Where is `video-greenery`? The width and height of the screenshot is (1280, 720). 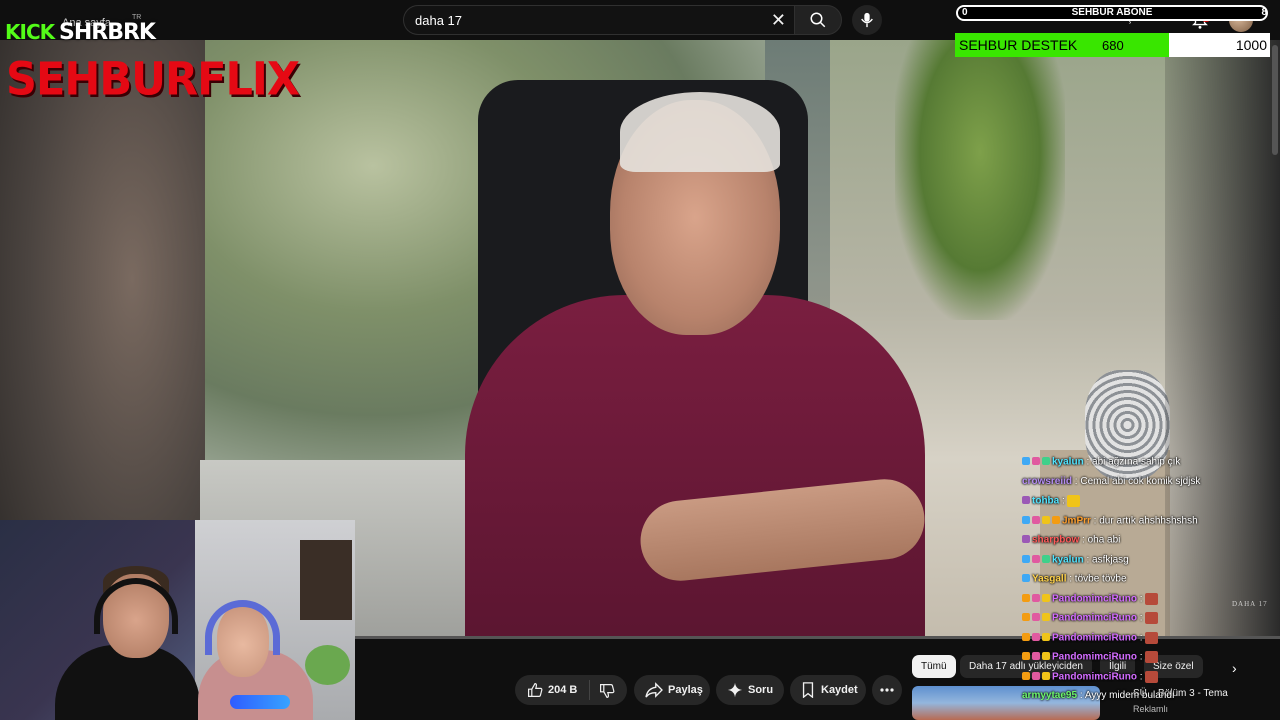 video-greenery is located at coordinates (980, 180).